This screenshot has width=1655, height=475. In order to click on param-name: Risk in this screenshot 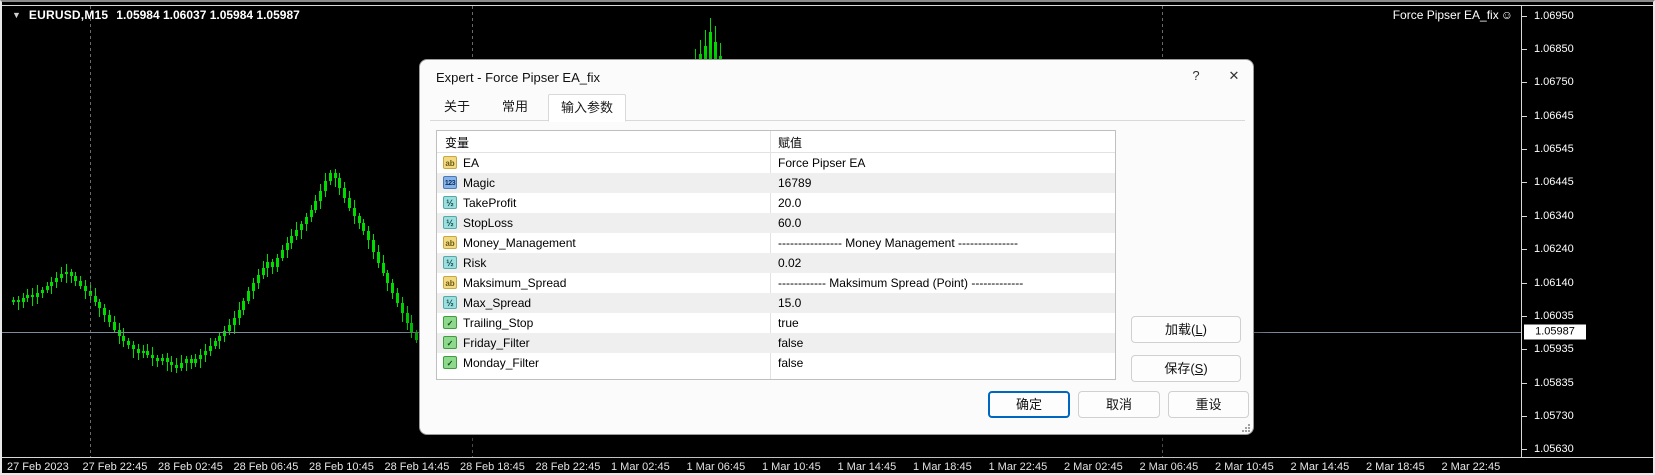, I will do `click(475, 263)`.